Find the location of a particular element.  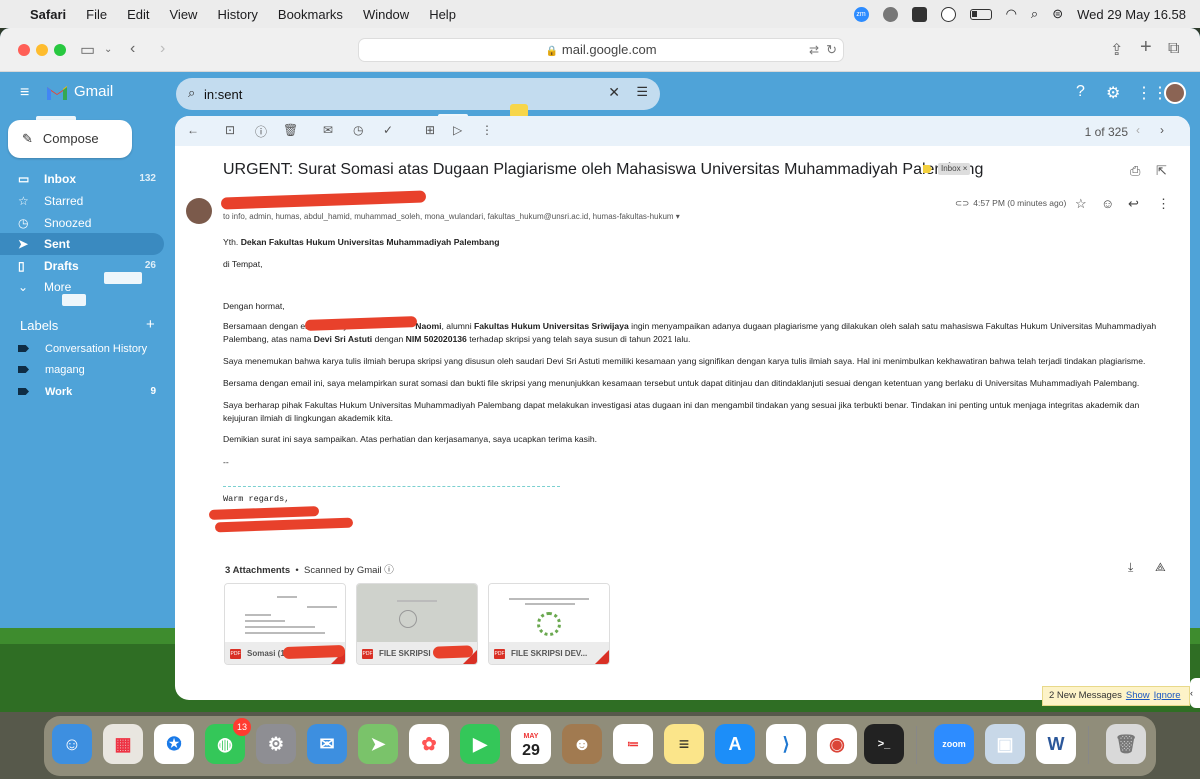

menu-view: View is located at coordinates (184, 14).